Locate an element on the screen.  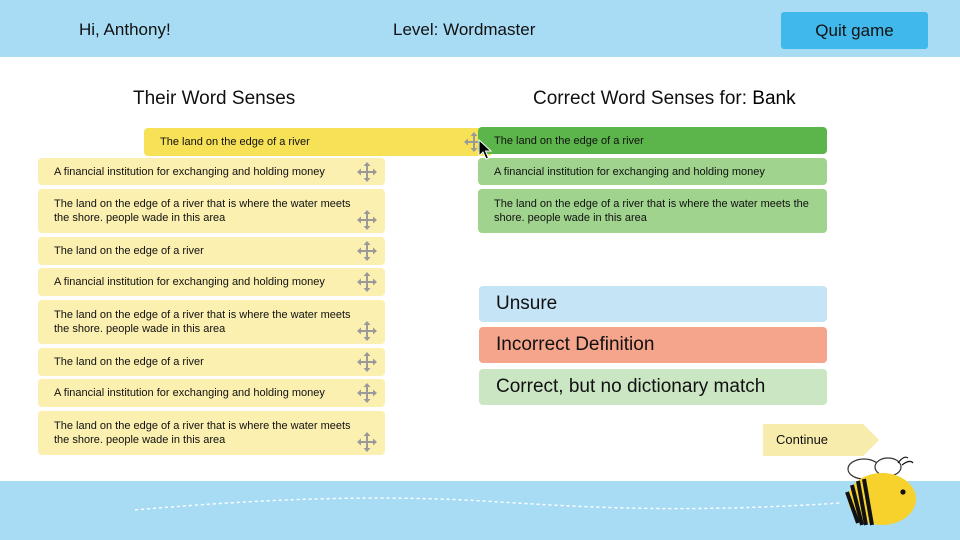
correct-sense-text: The land on the edge of a river is located at coordinates (569, 140).